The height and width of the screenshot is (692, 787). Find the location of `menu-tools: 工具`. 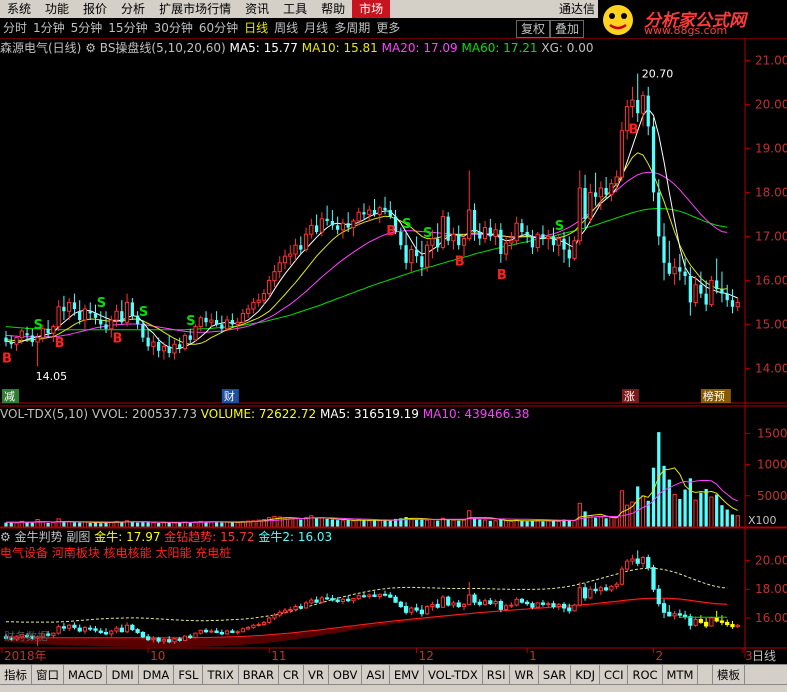

menu-tools: 工具 is located at coordinates (295, 9).